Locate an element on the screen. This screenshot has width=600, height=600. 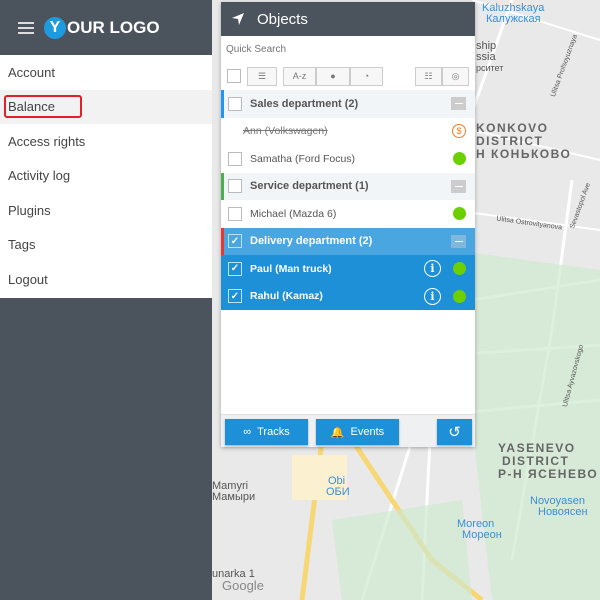
filter-settings-icon: ☷ is located at coordinates (428, 76).